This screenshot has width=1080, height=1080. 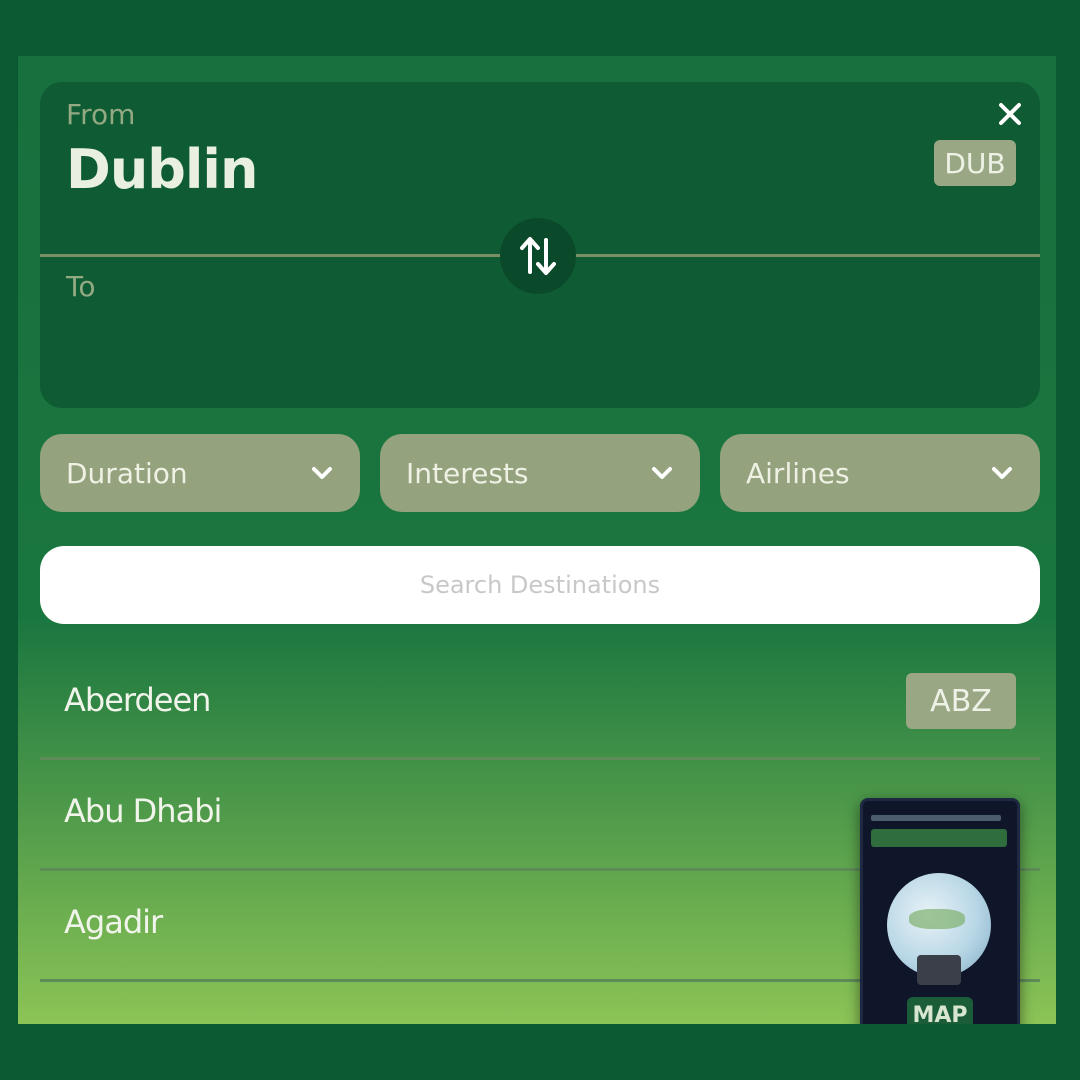 I want to click on close-icon, so click(x=1010, y=114).